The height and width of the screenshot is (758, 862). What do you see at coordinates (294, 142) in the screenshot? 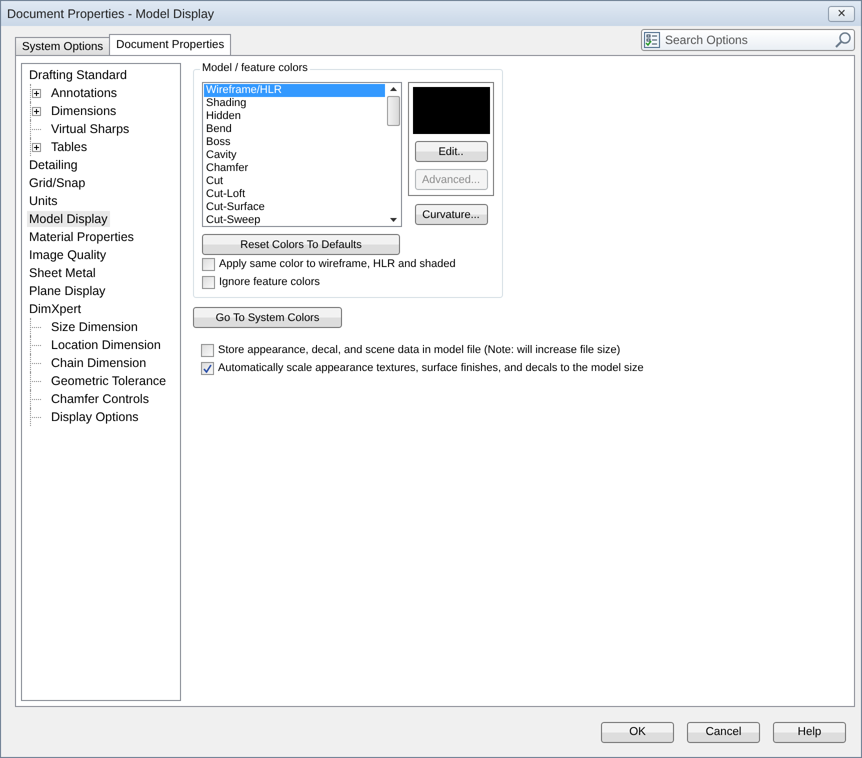
I see `list-item: Boss` at bounding box center [294, 142].